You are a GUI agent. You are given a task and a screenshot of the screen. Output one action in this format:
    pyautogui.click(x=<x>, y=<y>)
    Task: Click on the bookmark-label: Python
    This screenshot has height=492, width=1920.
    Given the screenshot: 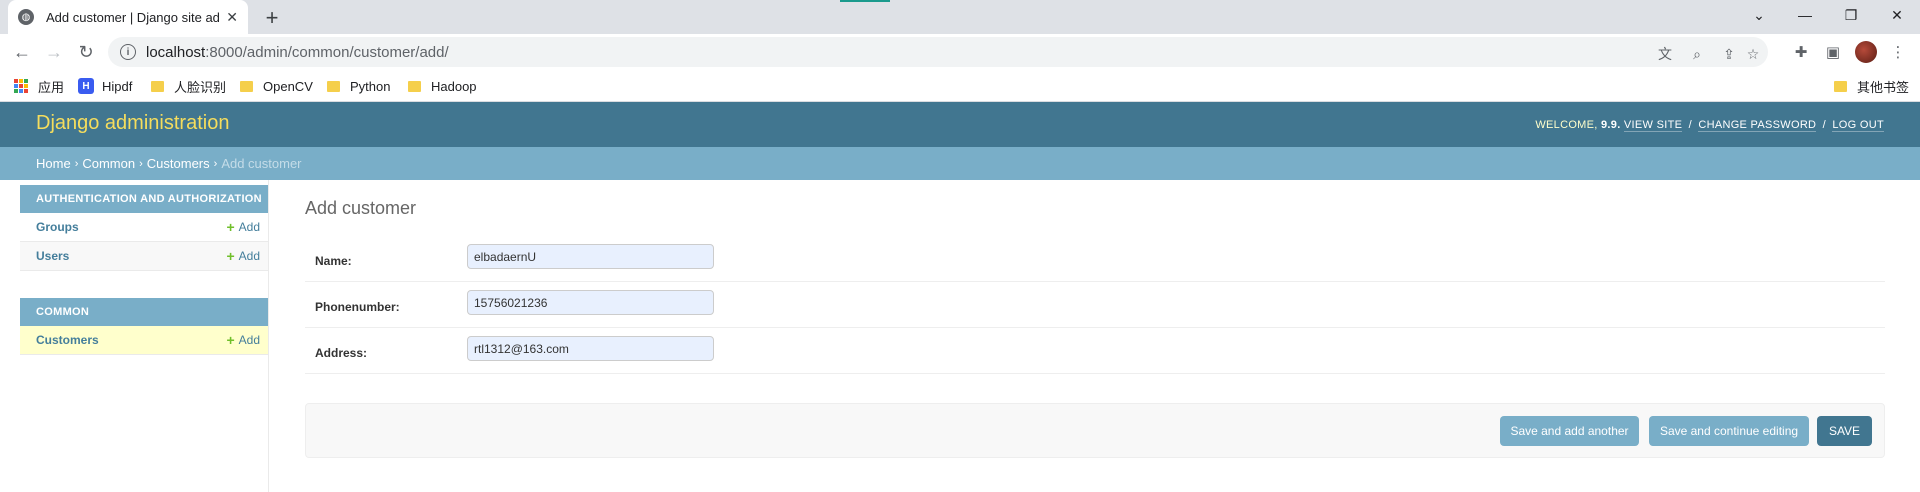 What is the action you would take?
    pyautogui.click(x=370, y=86)
    